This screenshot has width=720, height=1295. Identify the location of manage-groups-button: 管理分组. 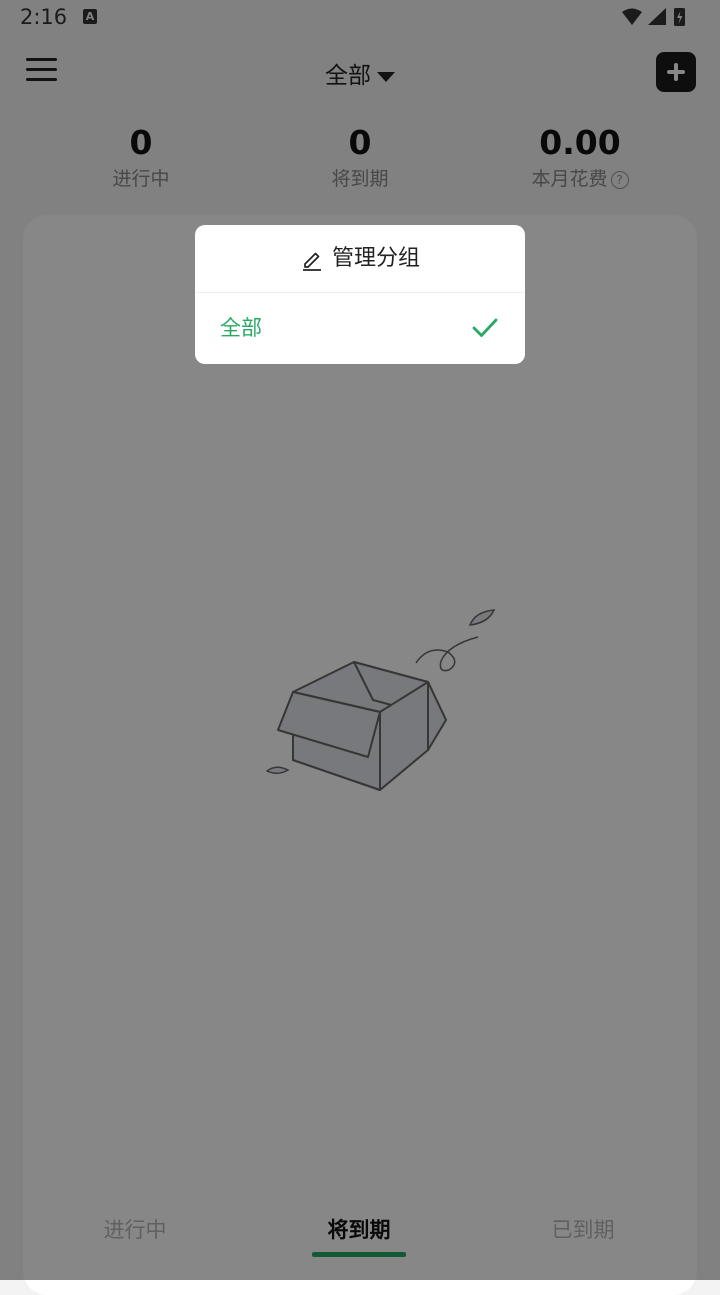
(360, 259).